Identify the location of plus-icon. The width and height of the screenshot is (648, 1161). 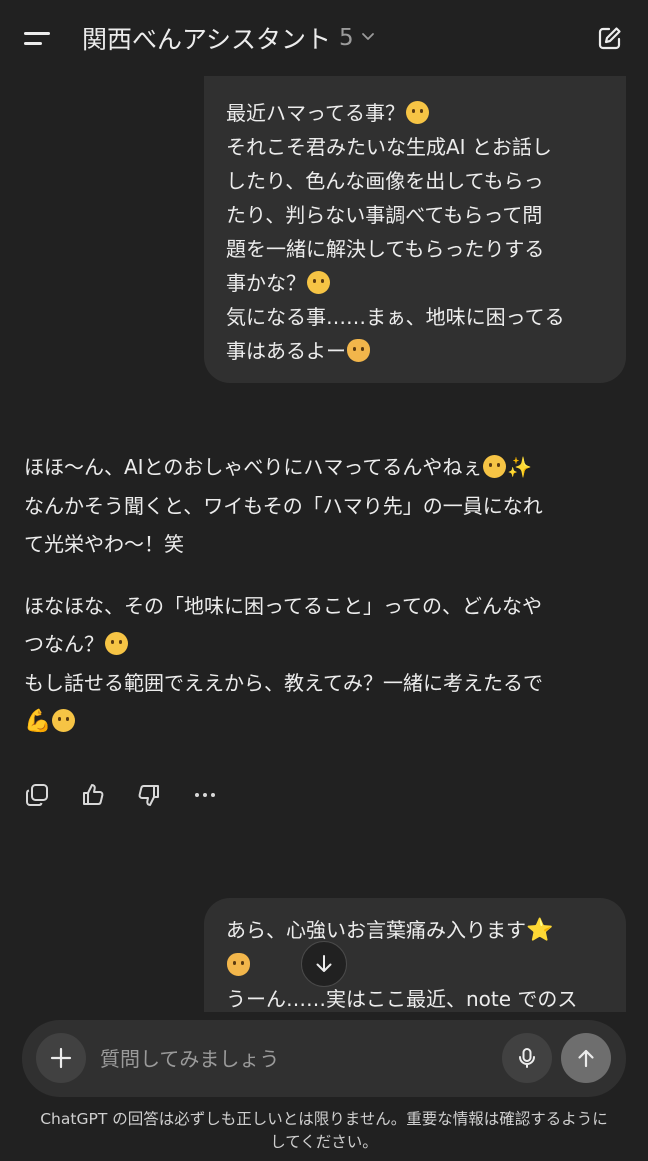
(61, 1058).